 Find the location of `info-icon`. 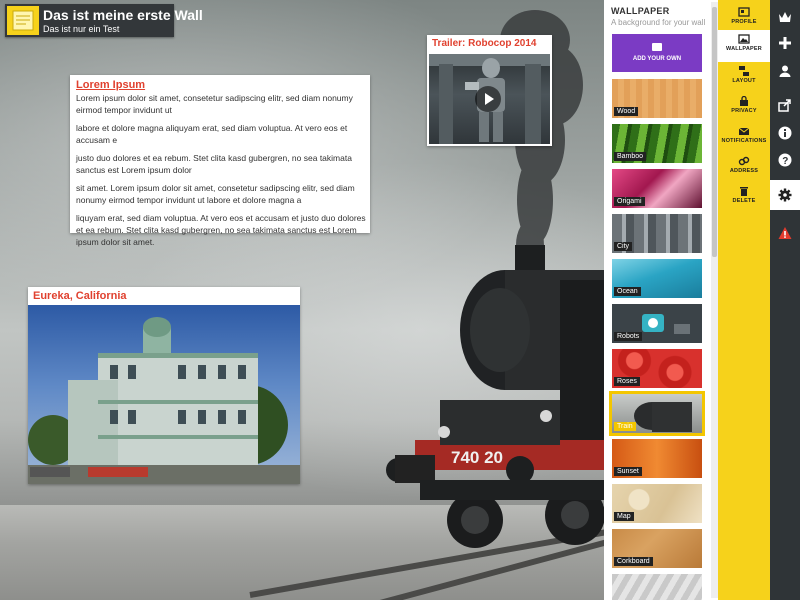

info-icon is located at coordinates (785, 133).